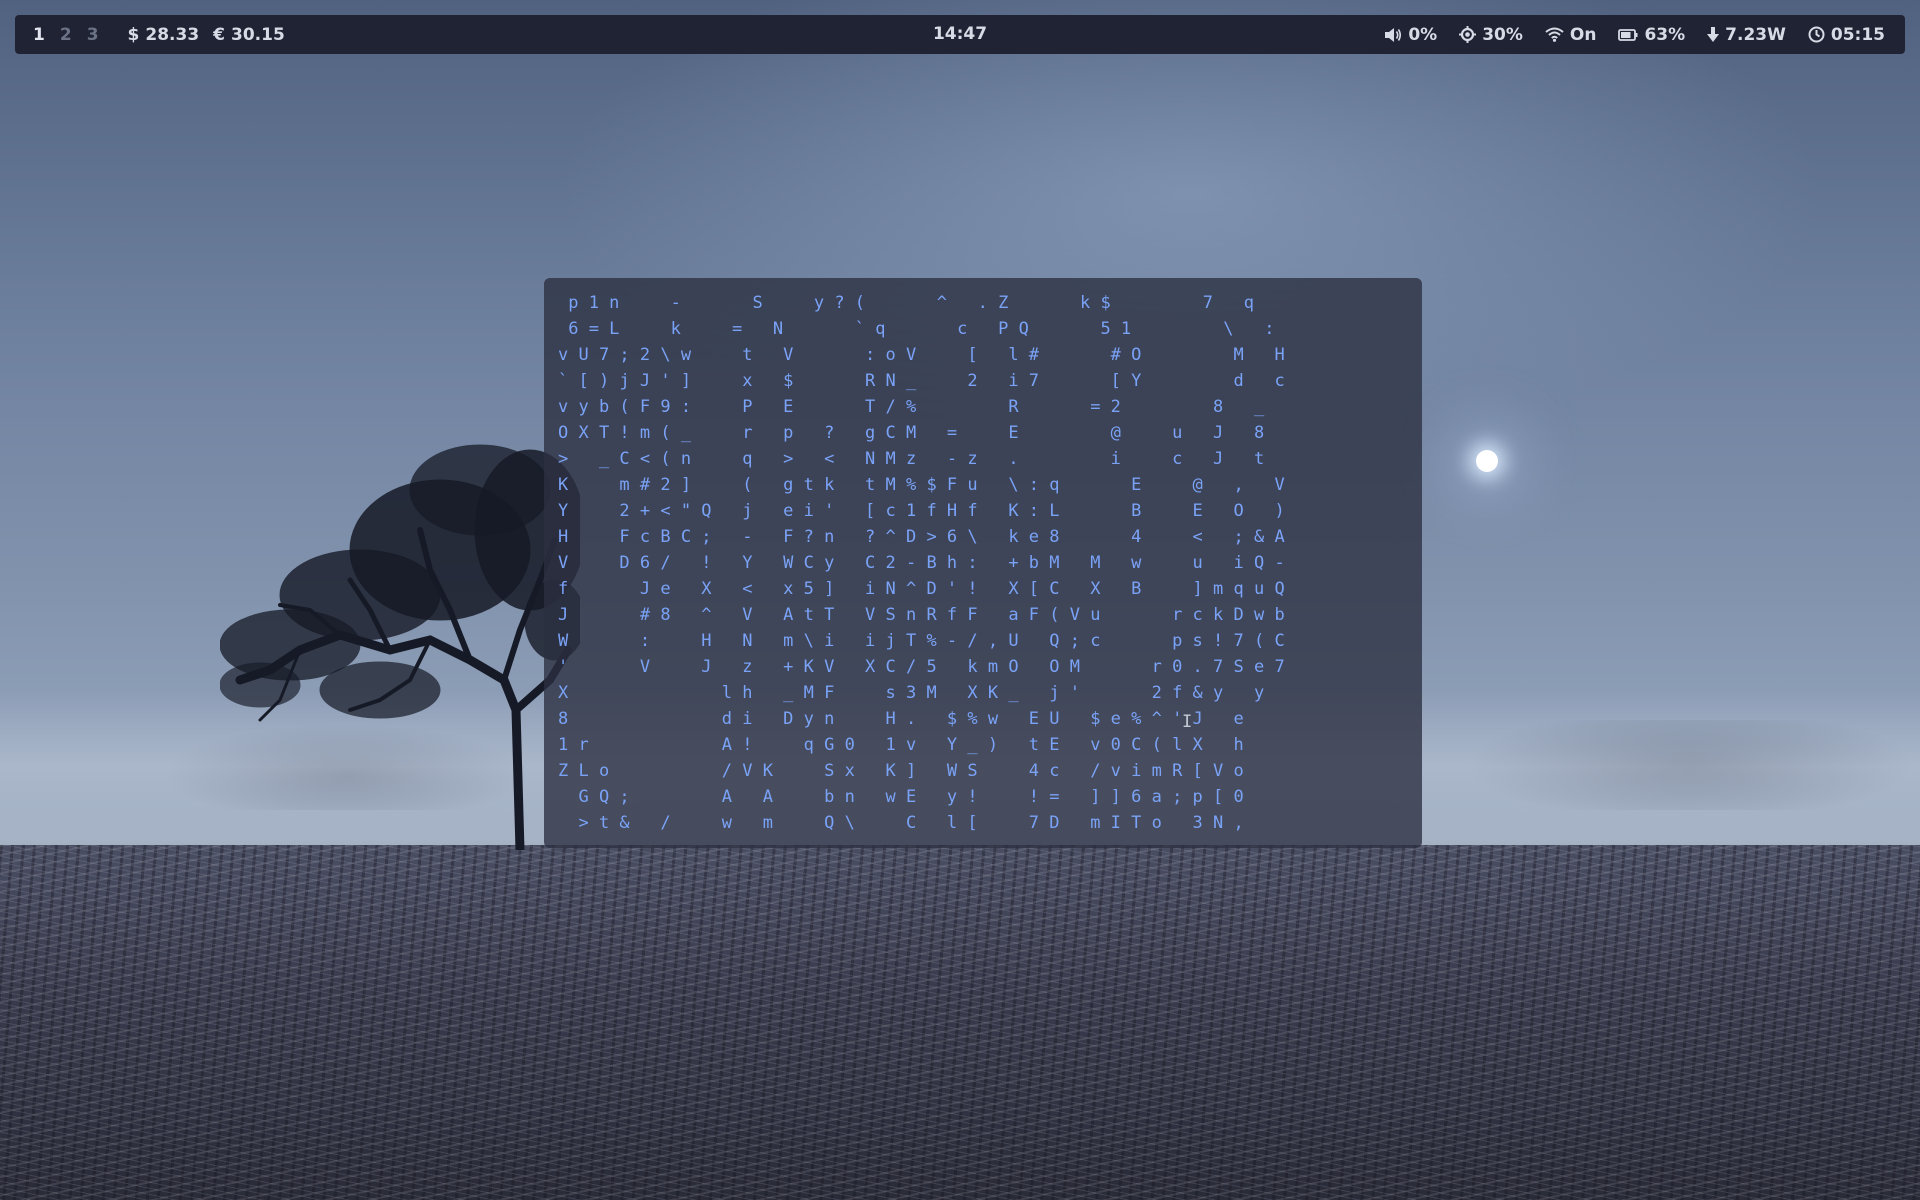 Image resolution: width=1920 pixels, height=1200 pixels. What do you see at coordinates (906, 303) in the screenshot?
I see `terminal-line: p 1 n - S y ? ( ^ . Z k $ 7 q` at bounding box center [906, 303].